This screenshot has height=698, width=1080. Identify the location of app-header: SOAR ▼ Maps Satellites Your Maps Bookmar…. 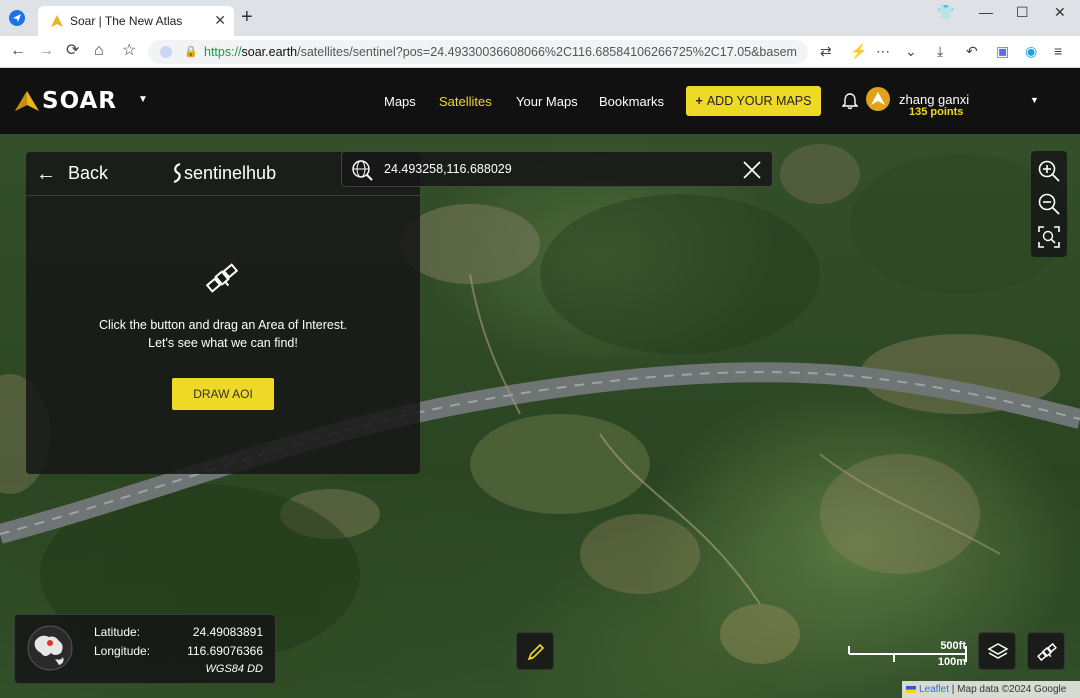
(540, 101).